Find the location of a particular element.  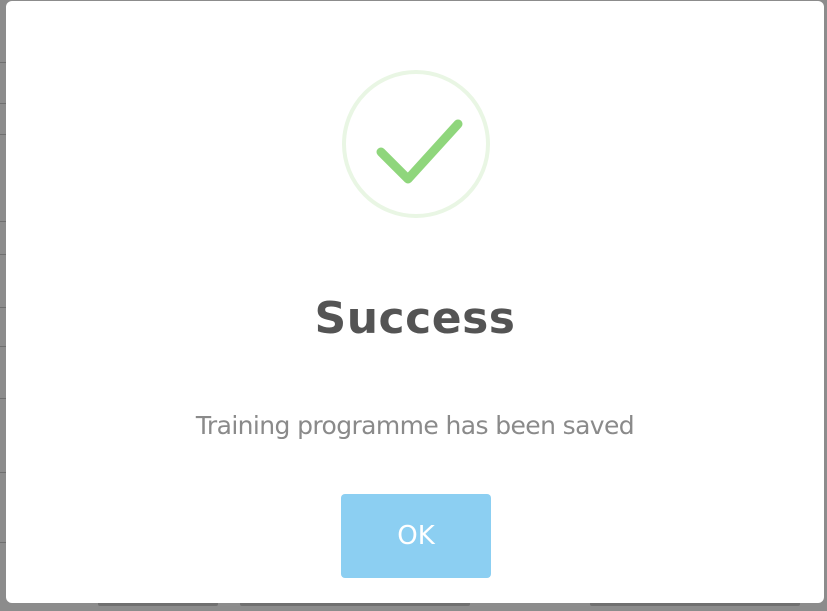

success-ring is located at coordinates (416, 144).